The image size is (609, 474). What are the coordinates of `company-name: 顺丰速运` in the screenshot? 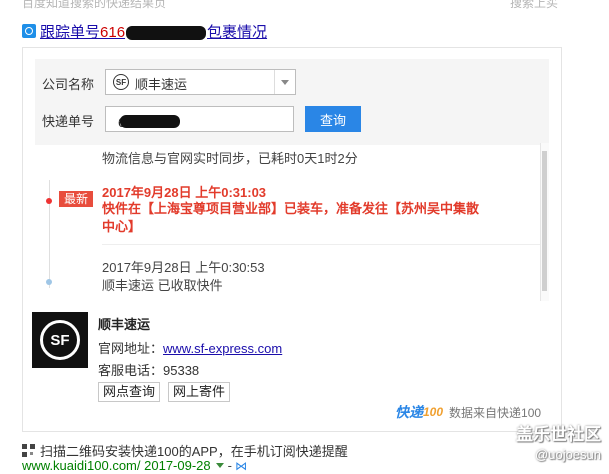 It's located at (124, 324).